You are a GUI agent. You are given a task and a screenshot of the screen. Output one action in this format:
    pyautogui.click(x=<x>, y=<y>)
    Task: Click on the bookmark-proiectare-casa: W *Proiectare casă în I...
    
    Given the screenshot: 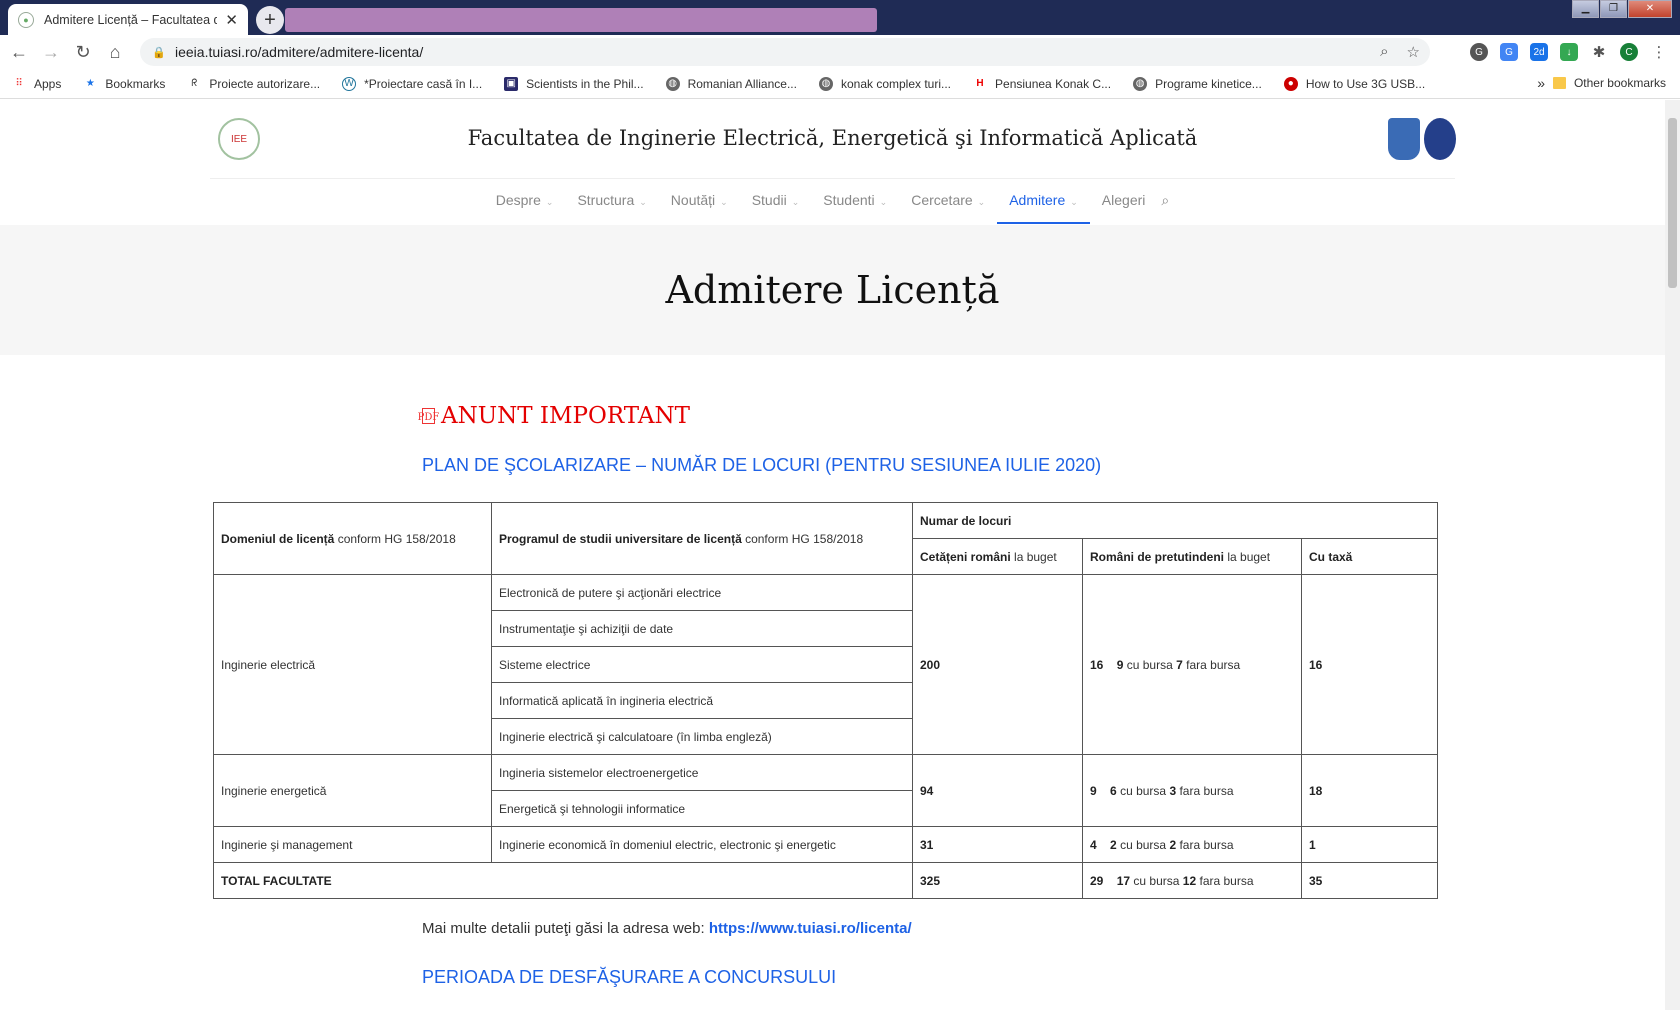 What is the action you would take?
    pyautogui.click(x=412, y=83)
    